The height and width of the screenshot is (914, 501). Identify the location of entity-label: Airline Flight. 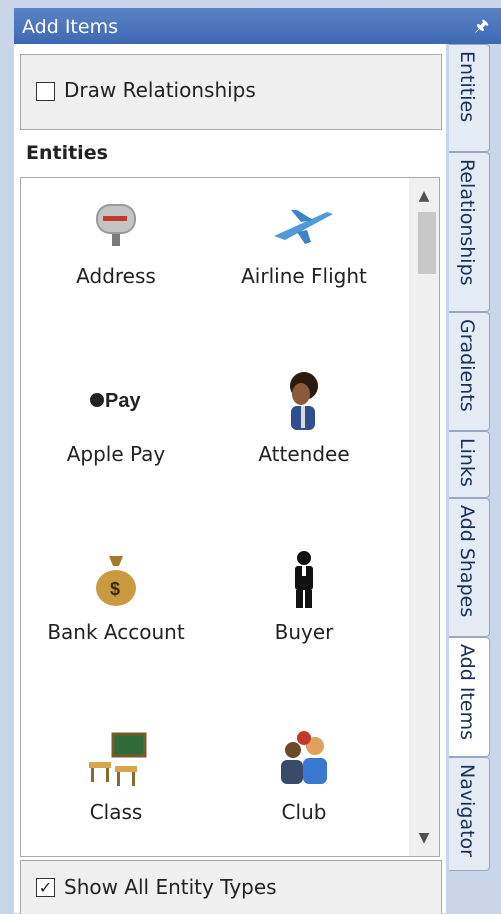
(304, 276).